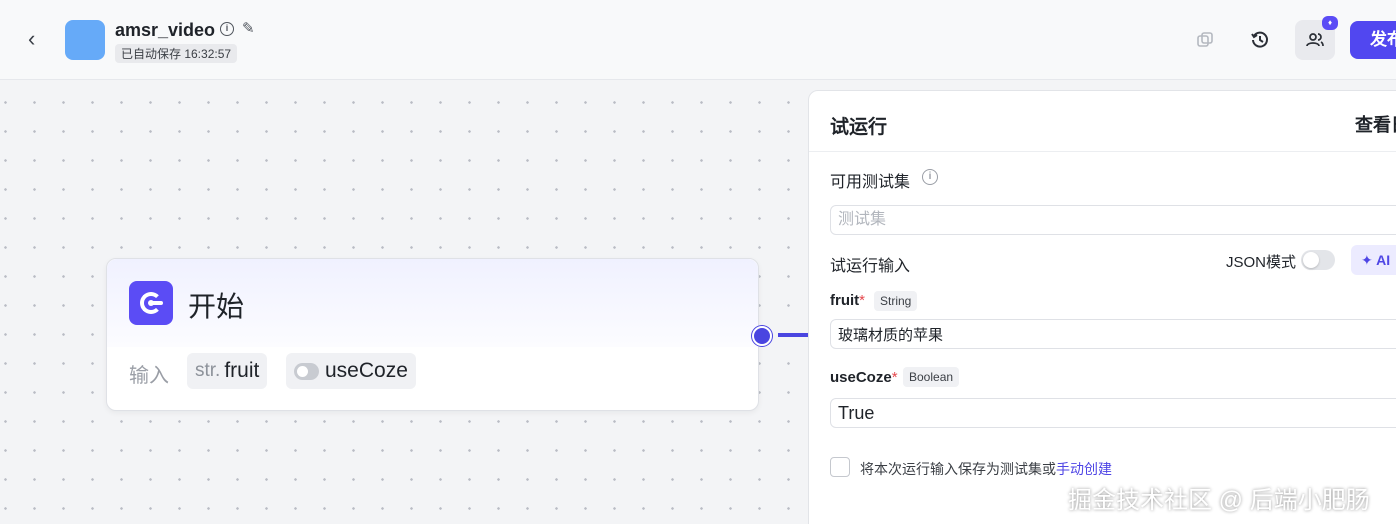 The image size is (1396, 524). Describe the element at coordinates (165, 30) in the screenshot. I see `workflow-title: amsr_video` at that location.